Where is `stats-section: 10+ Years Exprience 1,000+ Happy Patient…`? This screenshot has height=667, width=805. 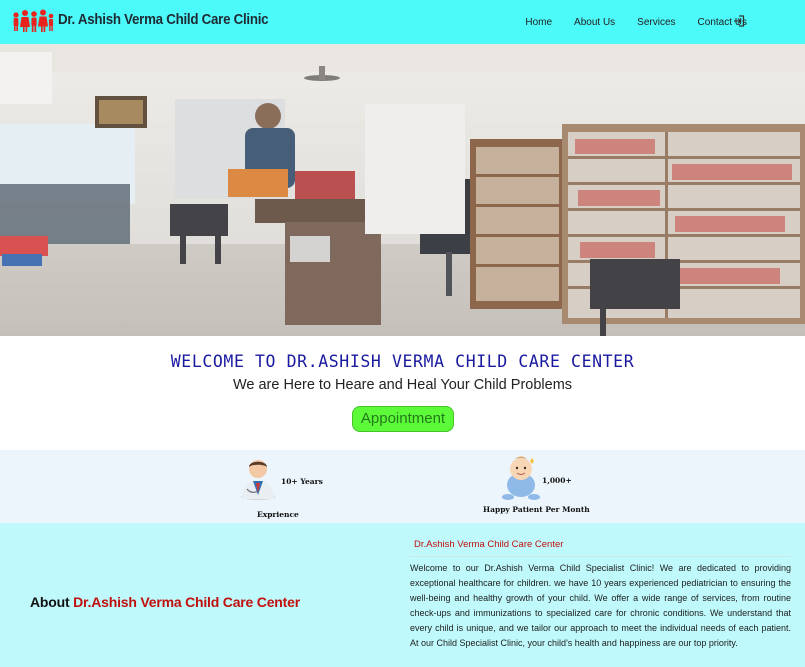
stats-section: 10+ Years Exprience 1,000+ Happy Patient… is located at coordinates (402, 486).